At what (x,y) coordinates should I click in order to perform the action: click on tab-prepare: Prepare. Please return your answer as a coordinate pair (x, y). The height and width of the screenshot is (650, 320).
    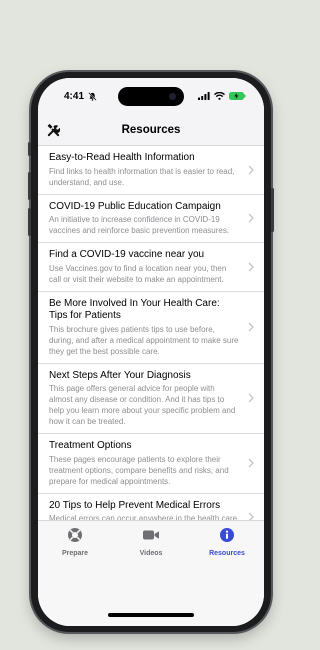
    Looking at the image, I should click on (75, 542).